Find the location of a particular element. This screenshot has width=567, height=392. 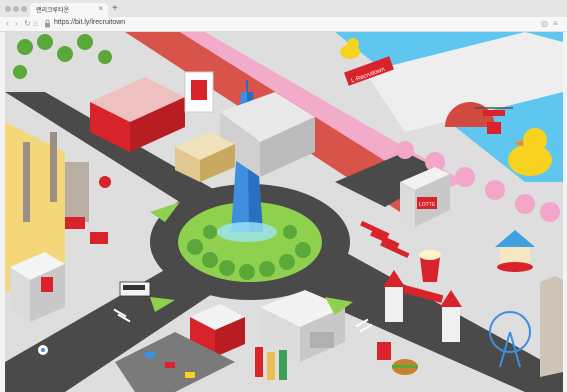

reload-icon: ↻ is located at coordinates (27, 24).